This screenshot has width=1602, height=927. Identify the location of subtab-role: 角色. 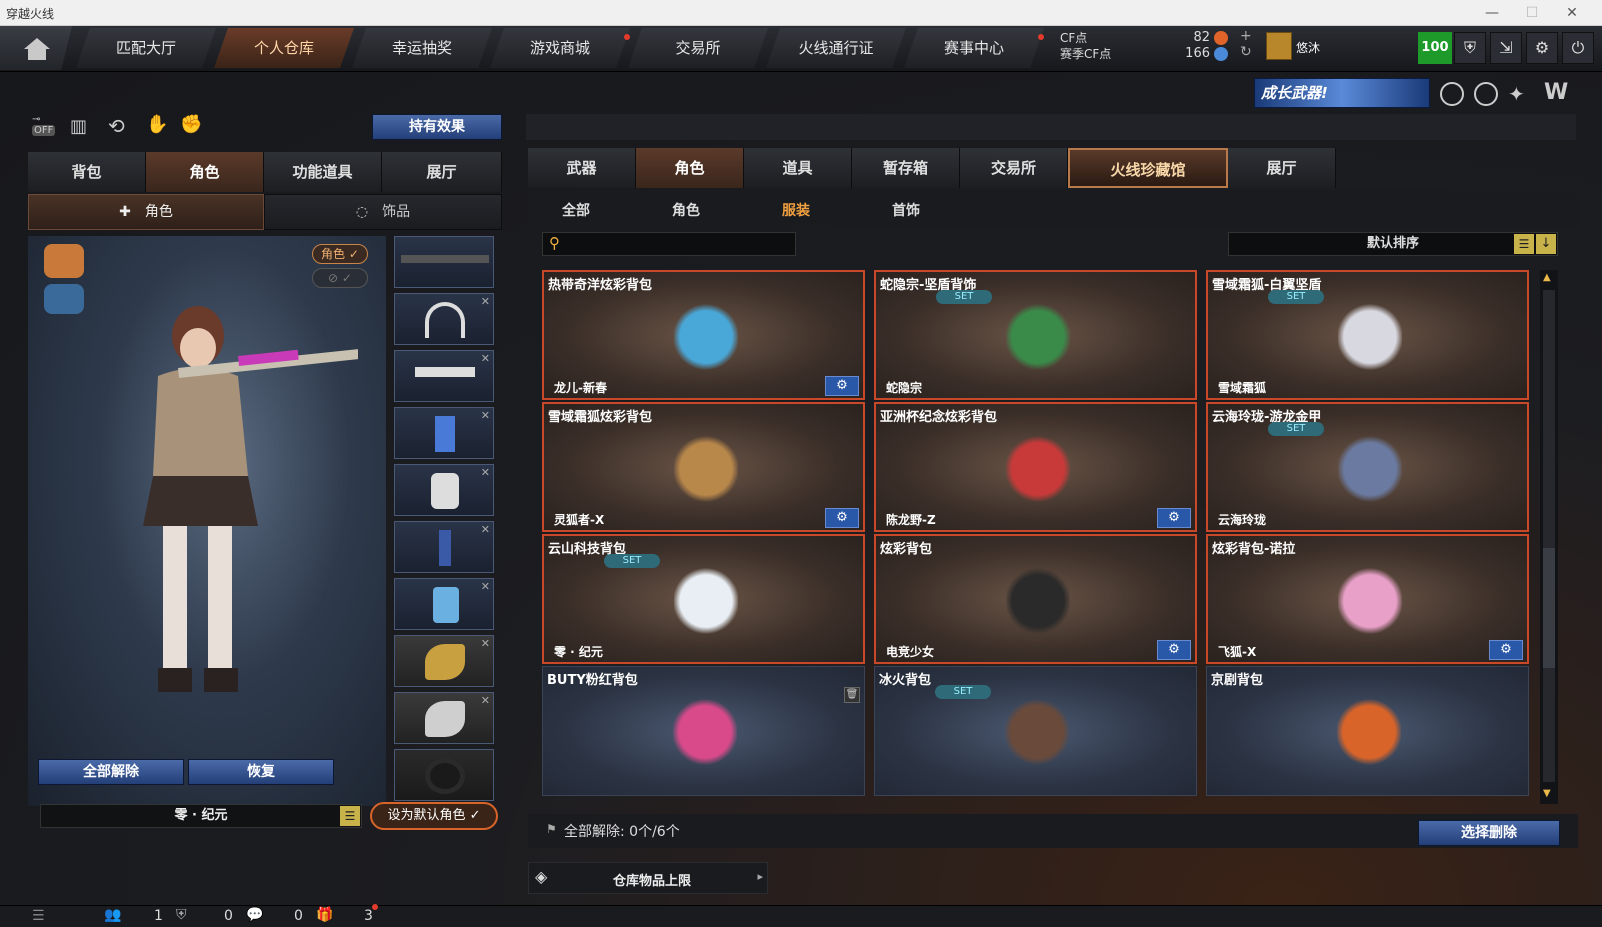
(686, 210).